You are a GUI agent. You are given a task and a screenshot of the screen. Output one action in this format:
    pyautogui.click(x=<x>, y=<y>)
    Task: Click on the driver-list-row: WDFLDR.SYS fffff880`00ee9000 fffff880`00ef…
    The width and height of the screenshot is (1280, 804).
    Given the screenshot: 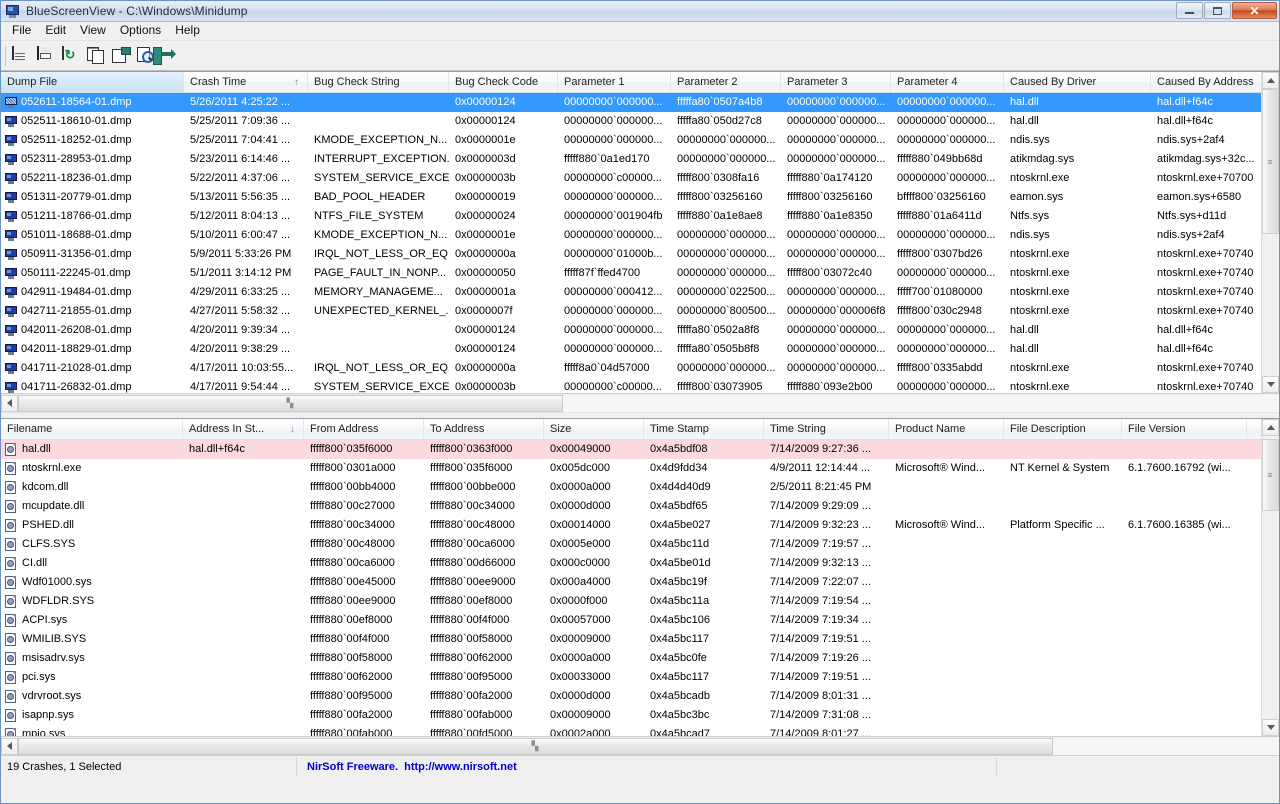 What is the action you would take?
    pyautogui.click(x=640, y=601)
    